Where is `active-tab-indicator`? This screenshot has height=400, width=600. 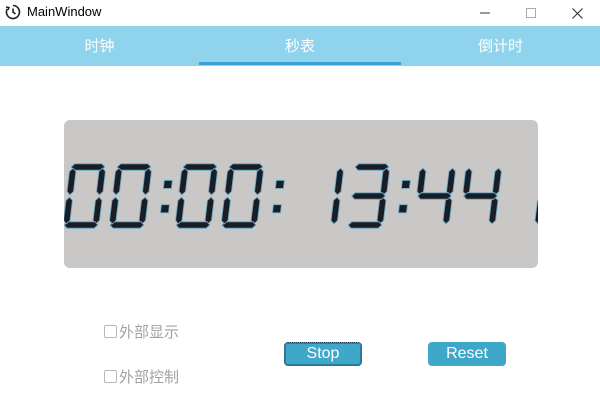 active-tab-indicator is located at coordinates (300, 63).